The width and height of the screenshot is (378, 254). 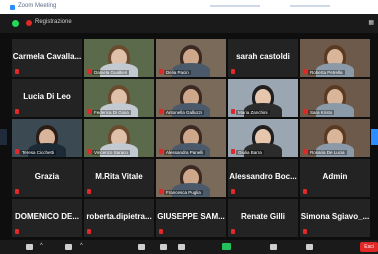 What do you see at coordinates (29, 247) in the screenshot?
I see `microphone-icon` at bounding box center [29, 247].